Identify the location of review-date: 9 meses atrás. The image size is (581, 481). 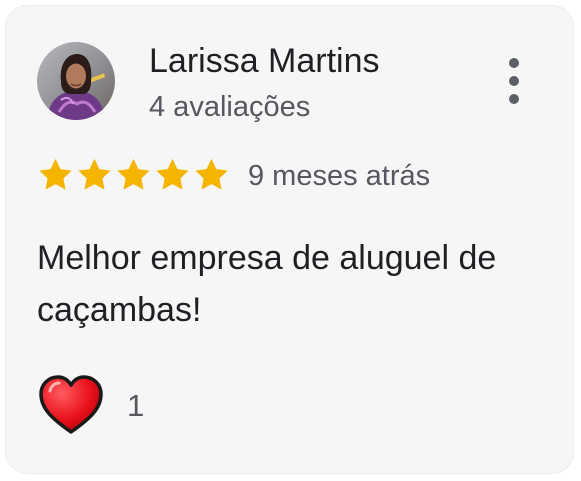
(339, 176).